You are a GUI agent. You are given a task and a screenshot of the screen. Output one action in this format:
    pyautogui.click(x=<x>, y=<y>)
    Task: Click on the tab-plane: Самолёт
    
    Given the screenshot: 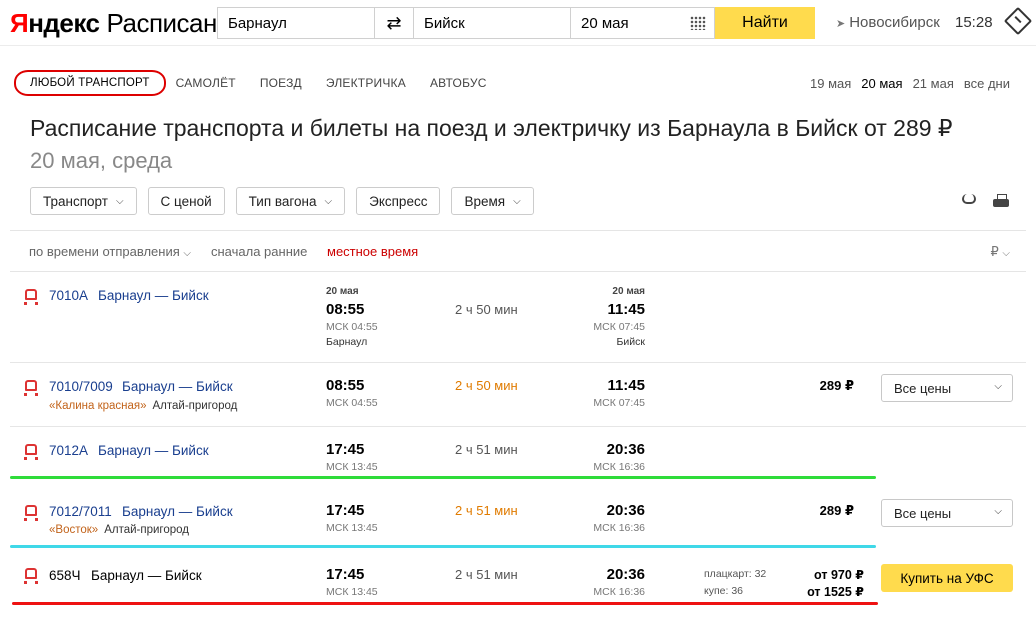 What is the action you would take?
    pyautogui.click(x=206, y=83)
    